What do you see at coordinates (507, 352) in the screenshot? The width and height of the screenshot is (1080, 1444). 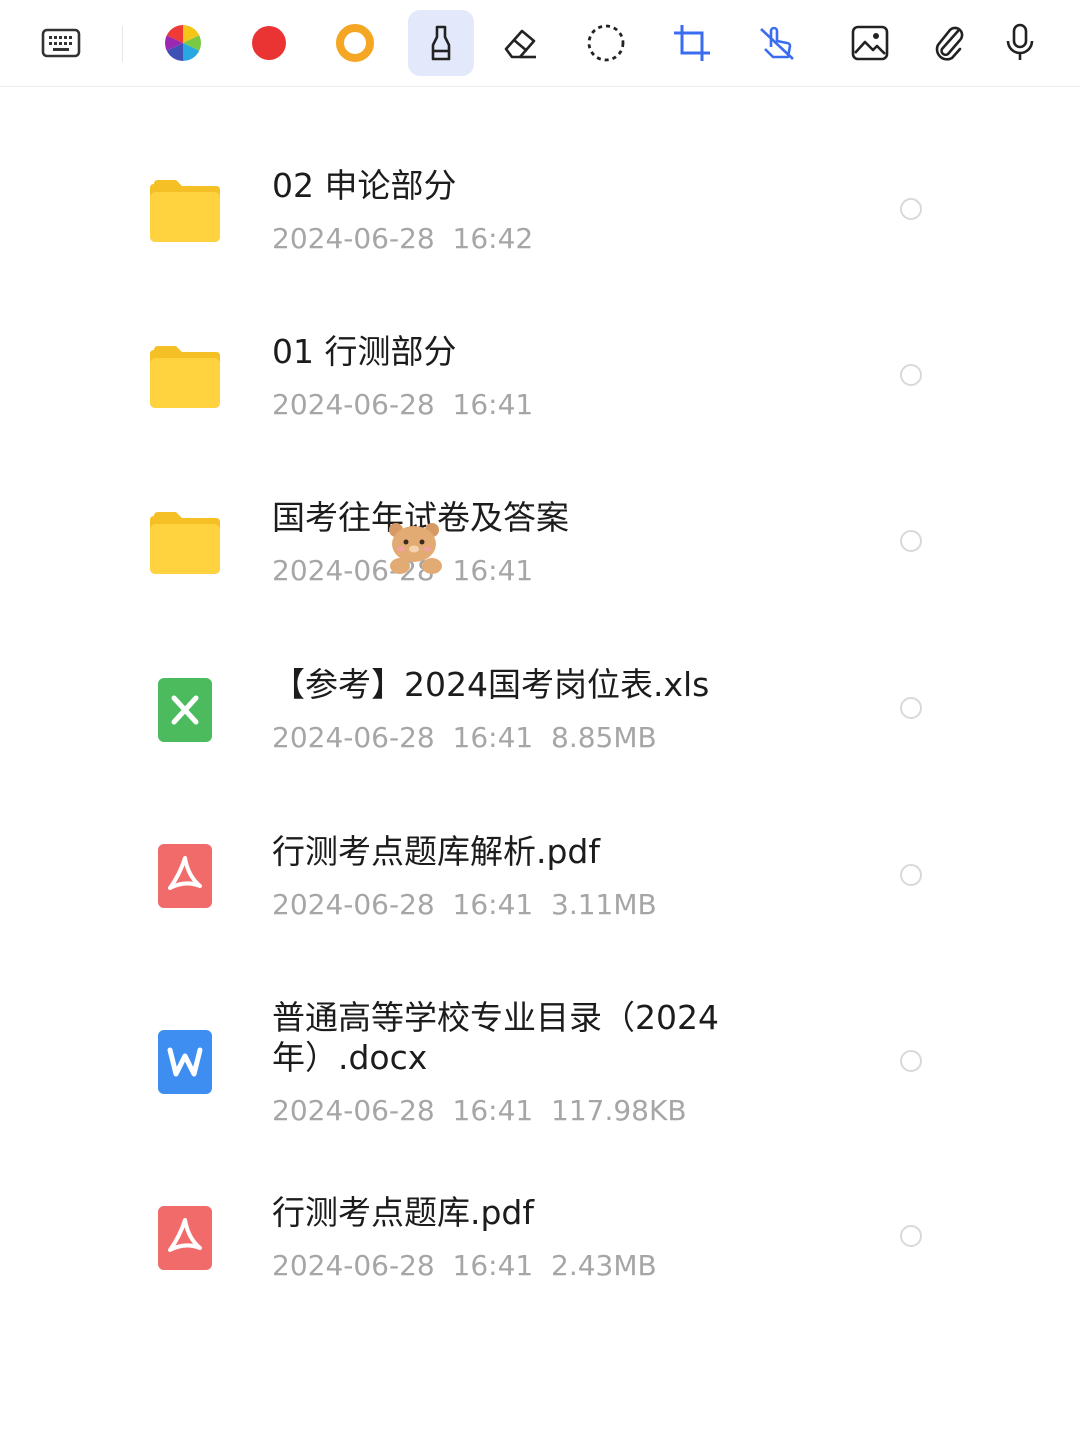 I see `file-name: 01 行测部分` at bounding box center [507, 352].